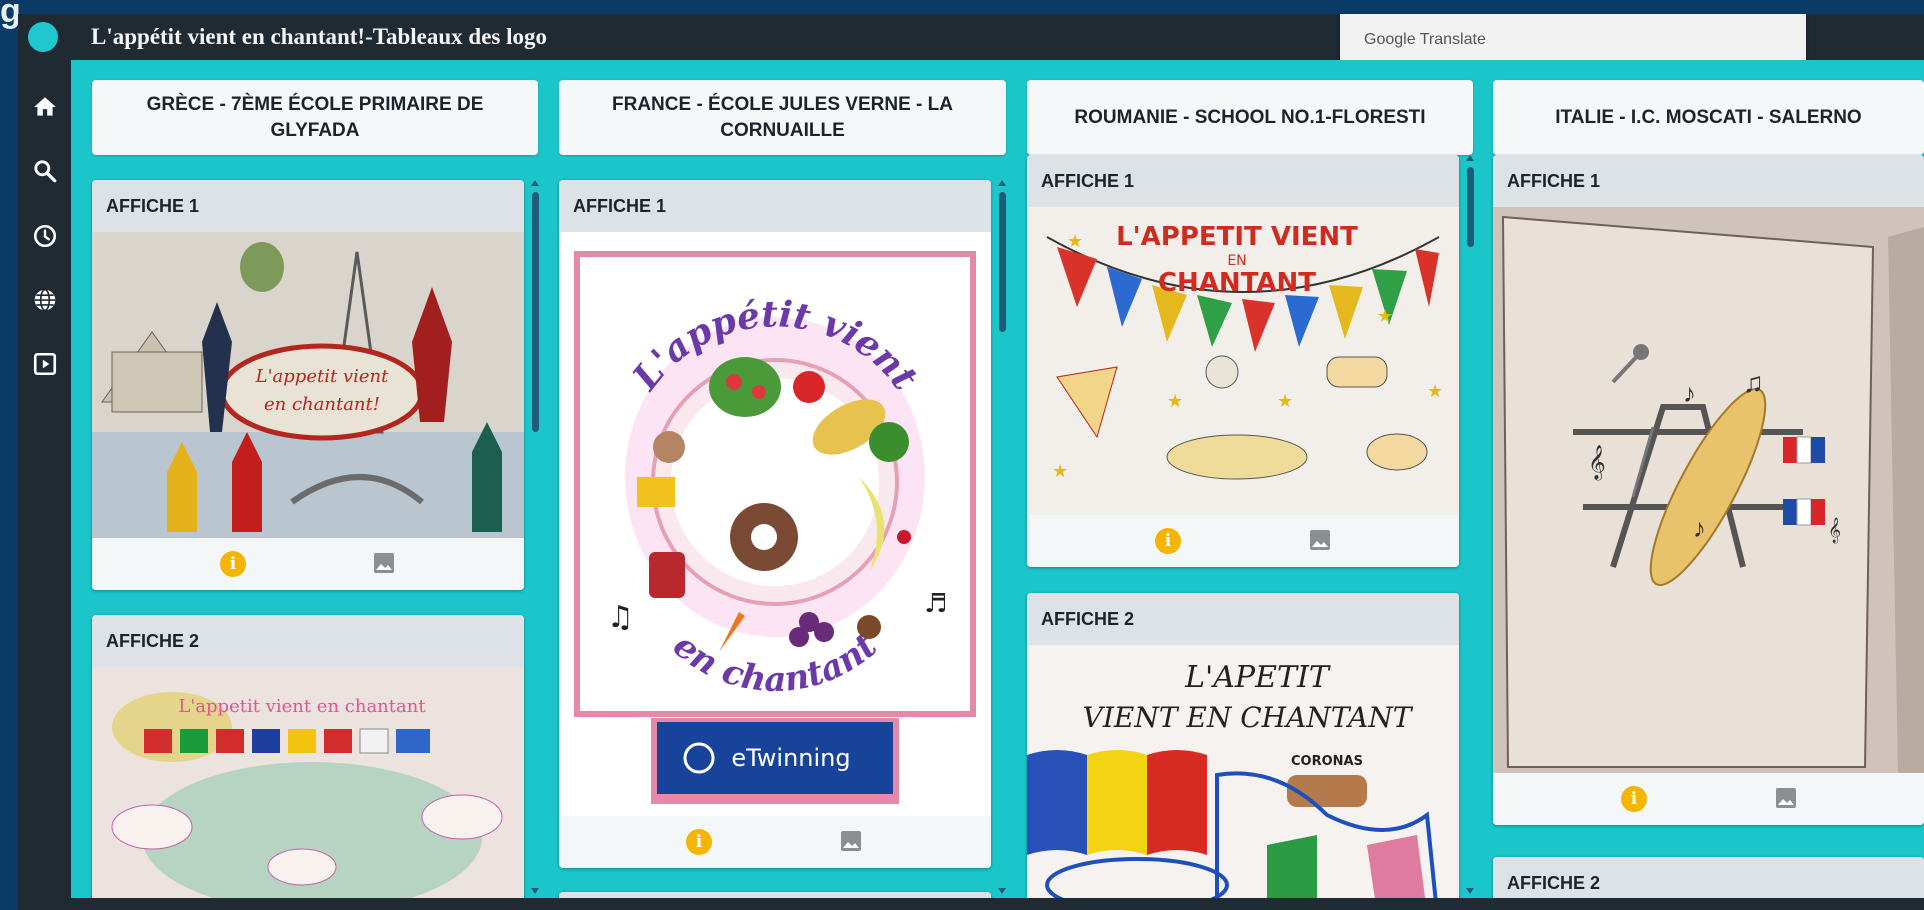 The image size is (1924, 910). Describe the element at coordinates (1236, 261) in the screenshot. I see `poster-text: EN` at that location.